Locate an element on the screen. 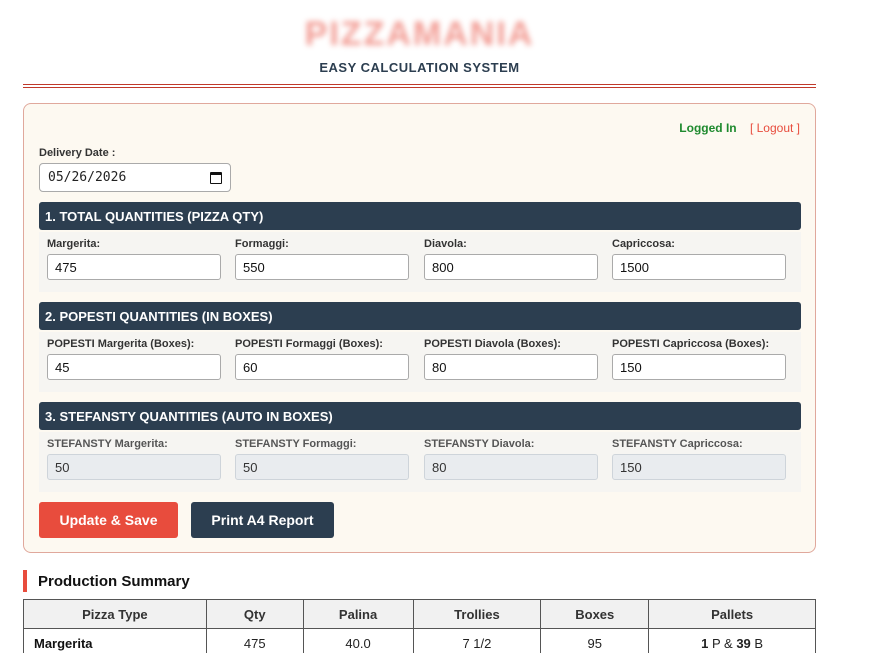 The height and width of the screenshot is (653, 881). stefansty-formaggi-readonly: 50 is located at coordinates (322, 467).